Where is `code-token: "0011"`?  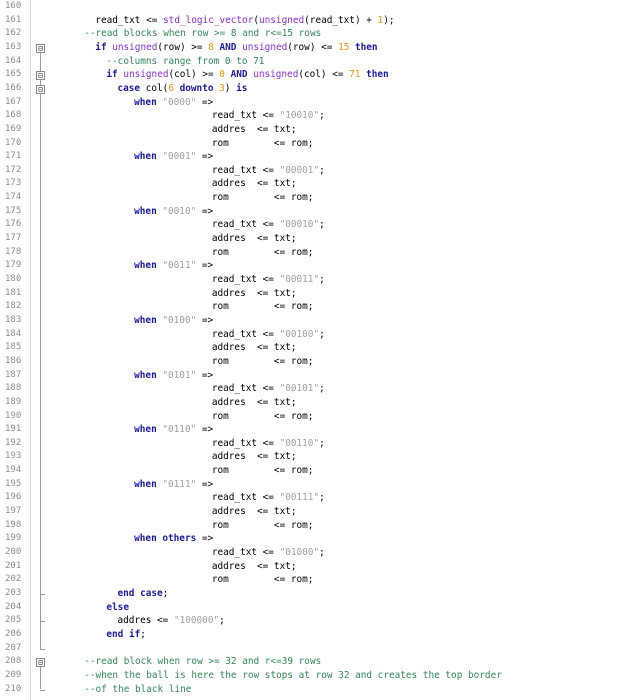
code-token: "0011" is located at coordinates (179, 266).